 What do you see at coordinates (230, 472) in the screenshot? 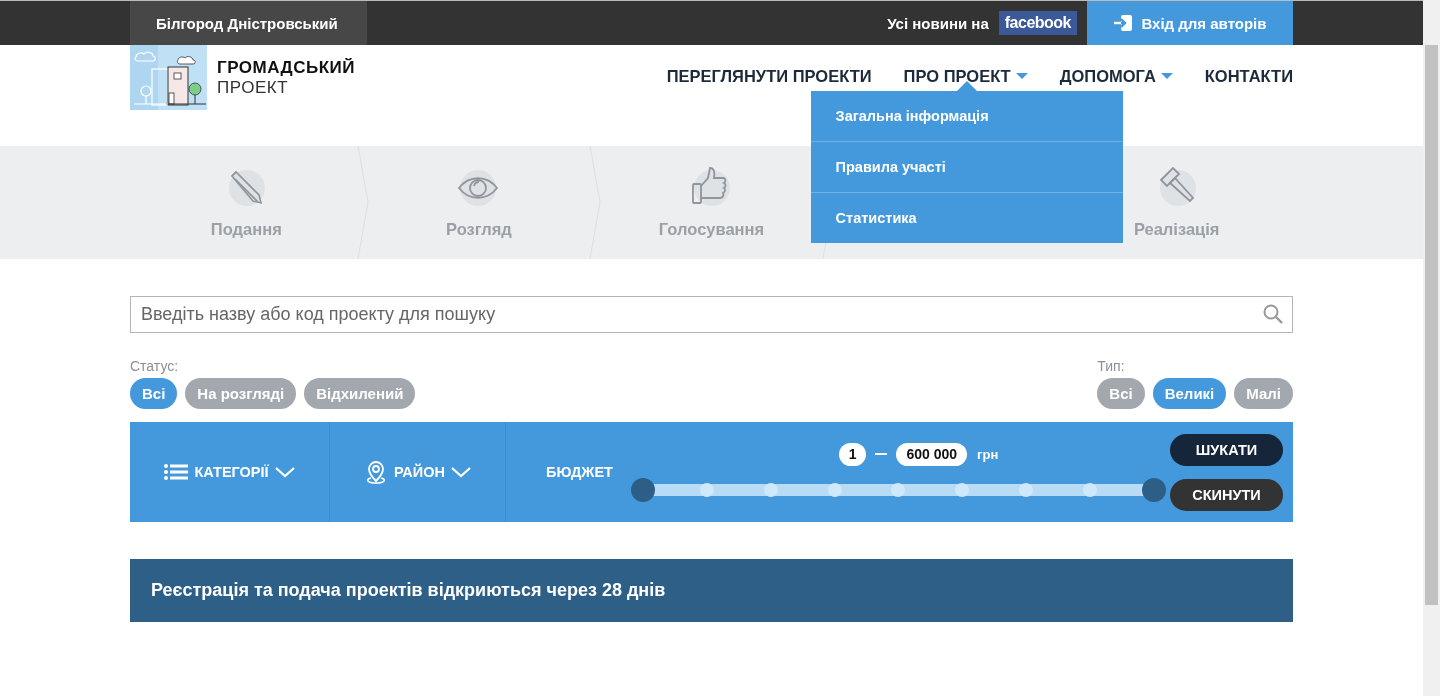
I see `categories-dropdown: КАТЕГОРІЇ` at bounding box center [230, 472].